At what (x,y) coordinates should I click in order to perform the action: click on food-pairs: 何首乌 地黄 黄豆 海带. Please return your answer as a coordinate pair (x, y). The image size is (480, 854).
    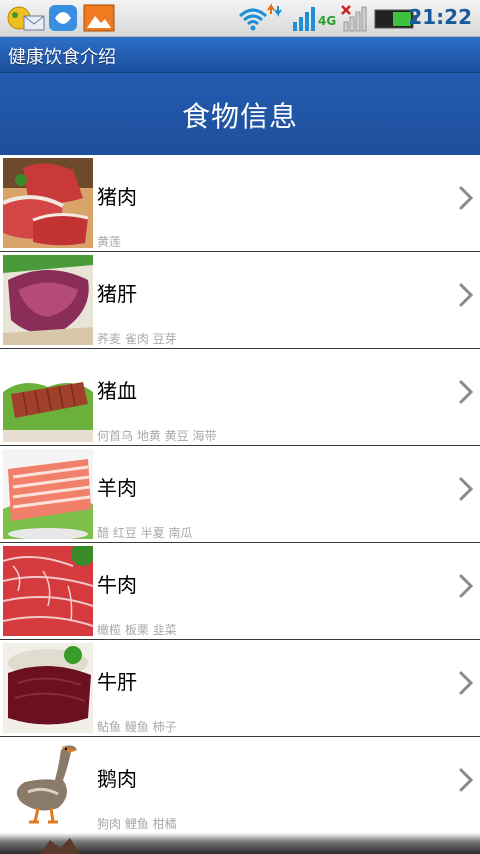
    Looking at the image, I should click on (157, 436).